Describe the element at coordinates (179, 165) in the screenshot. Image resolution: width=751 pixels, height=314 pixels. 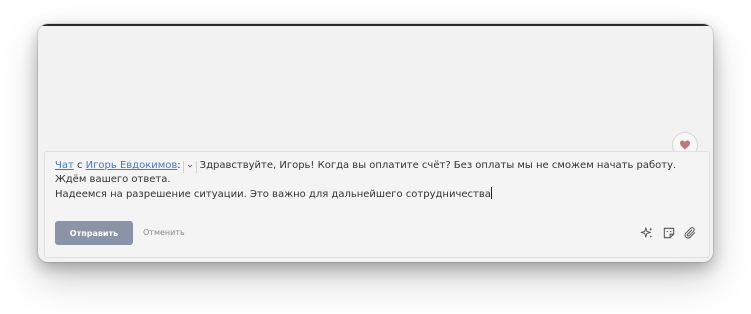
I see `colon-label: :` at that location.